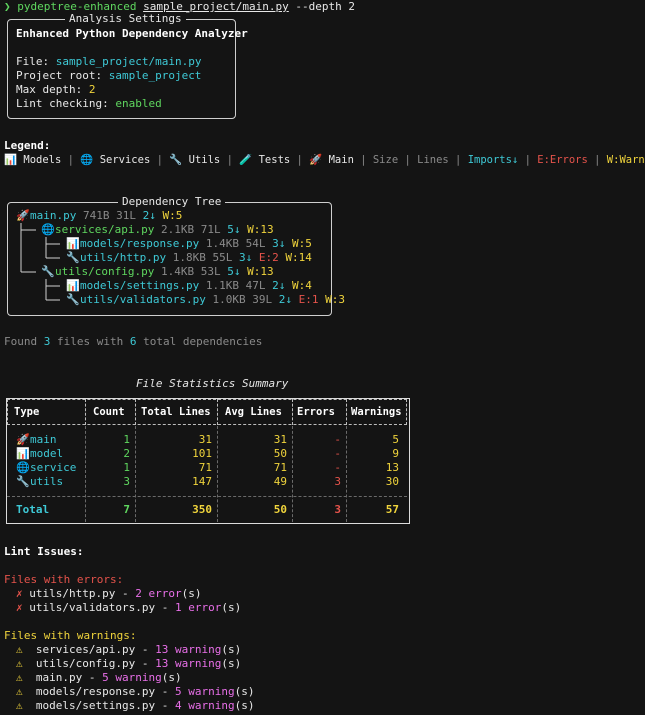 This screenshot has height=715, width=645. I want to click on stats-cell-errors: 3, so click(337, 481).